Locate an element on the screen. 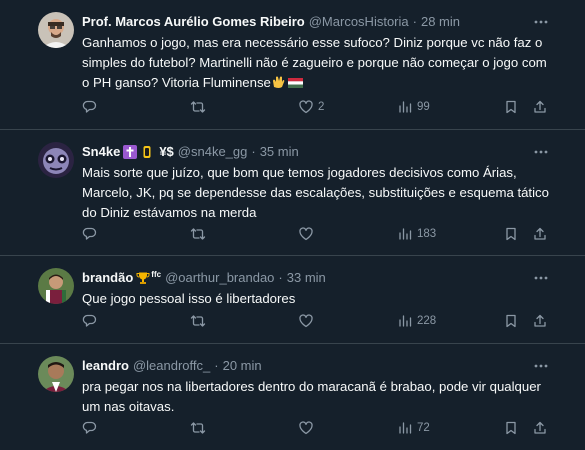 This screenshot has height=450, width=585. timestamp: 20 min is located at coordinates (242, 366).